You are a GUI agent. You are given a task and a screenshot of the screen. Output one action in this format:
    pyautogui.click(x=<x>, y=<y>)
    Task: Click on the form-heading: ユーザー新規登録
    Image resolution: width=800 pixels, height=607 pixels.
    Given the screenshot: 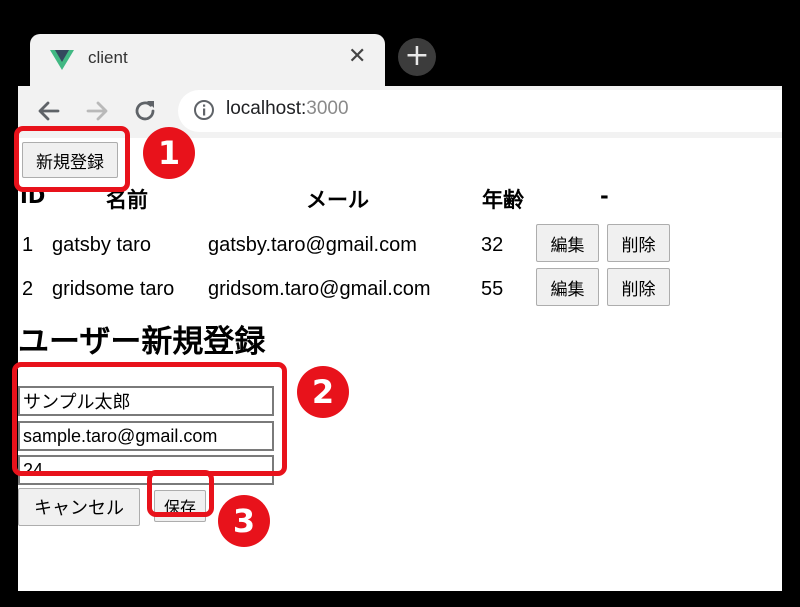 What is the action you would take?
    pyautogui.click(x=142, y=342)
    